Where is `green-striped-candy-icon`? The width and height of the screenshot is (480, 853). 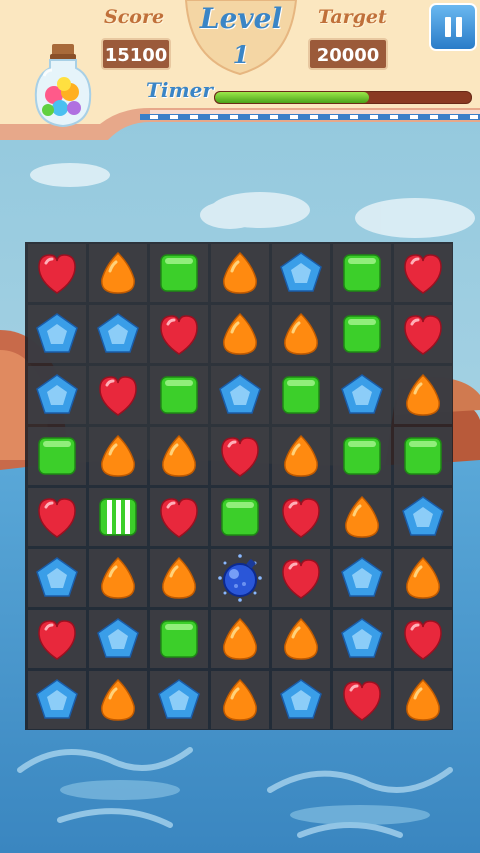
green-striped-candy-icon is located at coordinates (118, 517).